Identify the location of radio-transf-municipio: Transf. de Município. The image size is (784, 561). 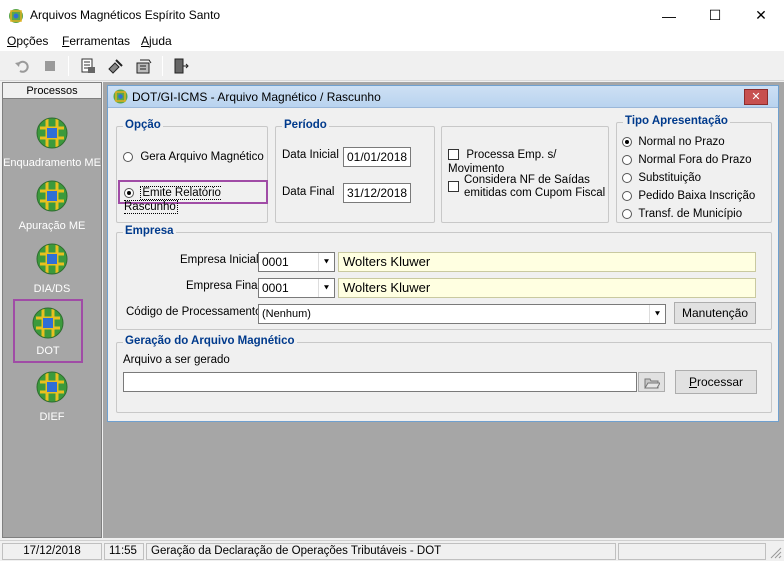
(682, 213).